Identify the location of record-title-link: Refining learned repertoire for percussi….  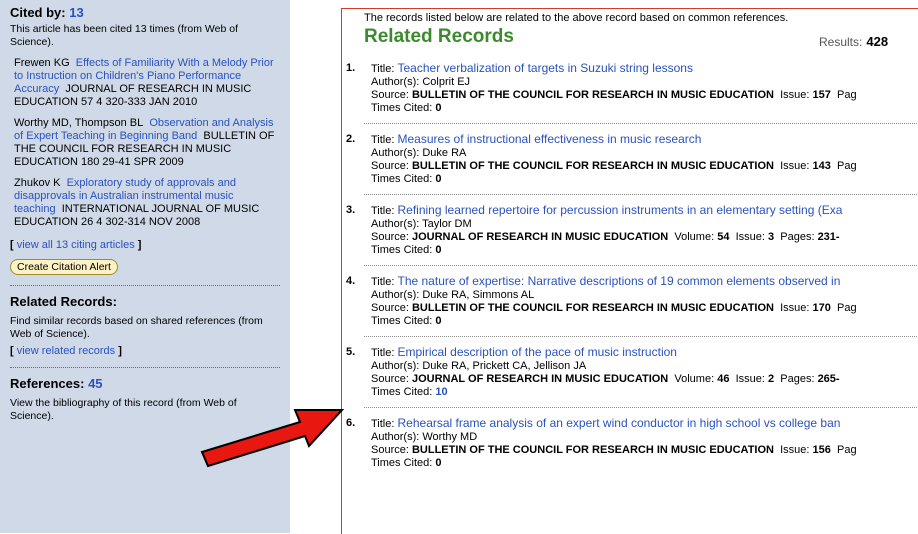
(620, 210).